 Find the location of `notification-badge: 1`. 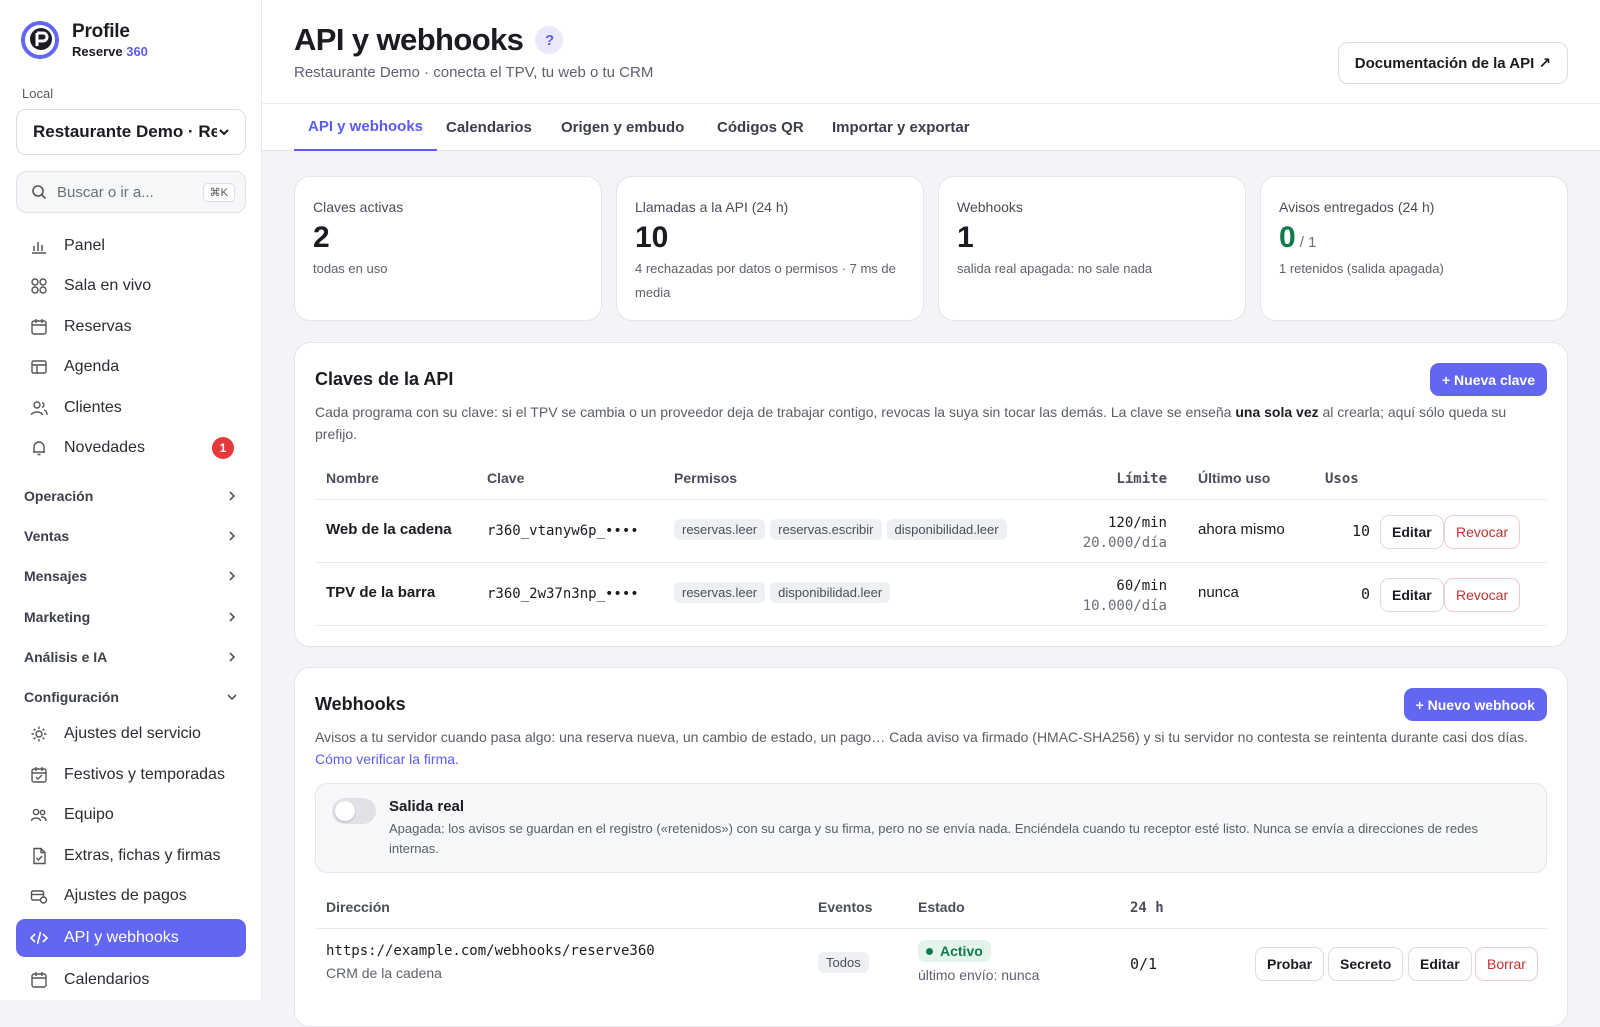

notification-badge: 1 is located at coordinates (223, 448).